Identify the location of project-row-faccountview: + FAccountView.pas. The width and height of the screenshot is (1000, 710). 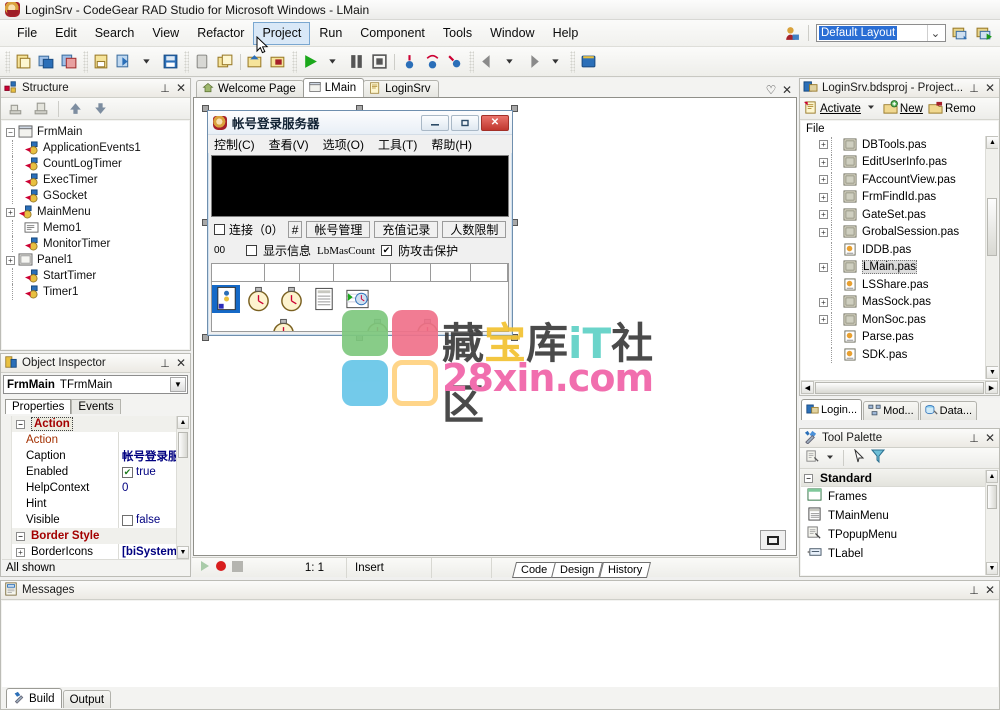
(899, 180).